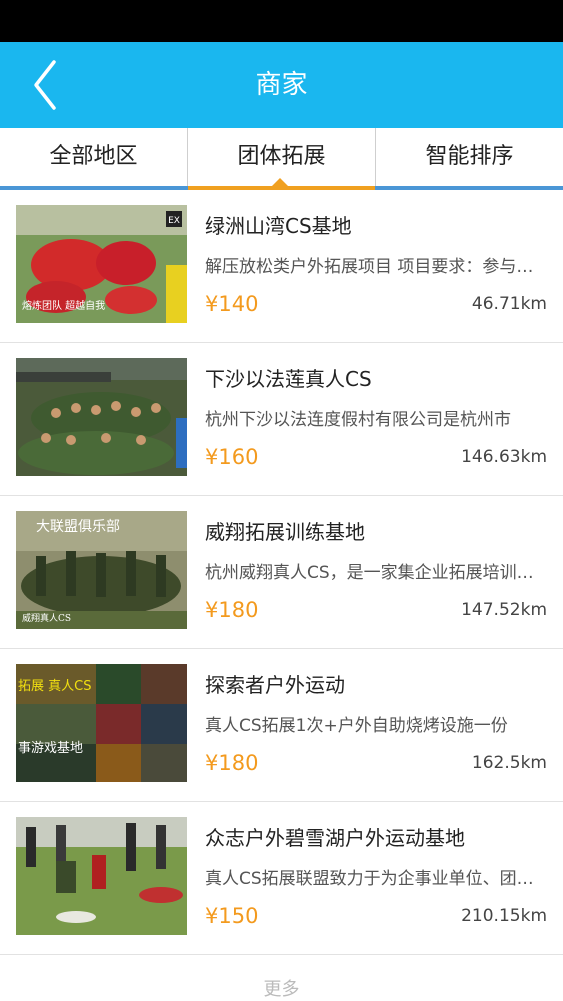 This screenshot has height=1001, width=563. What do you see at coordinates (285, 532) in the screenshot?
I see `item-title: 威翔拓展训练基地` at bounding box center [285, 532].